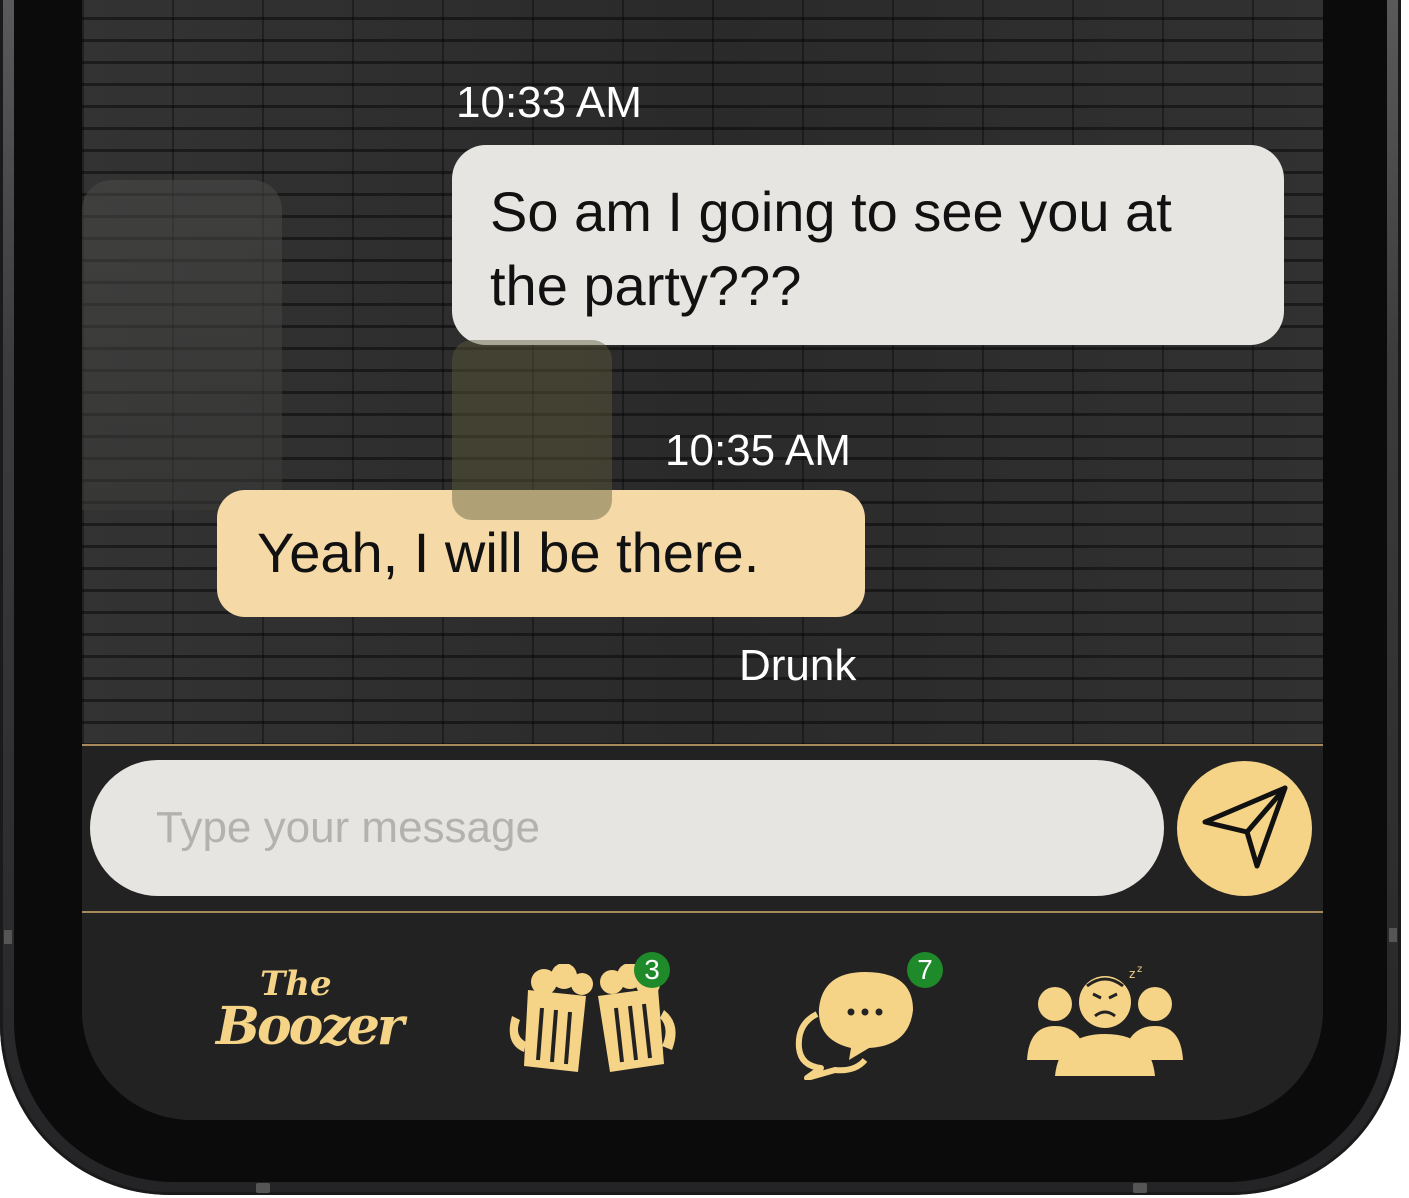 The height and width of the screenshot is (1198, 1409). I want to click on received-message-bubble: Yeah, I will be there., so click(541, 553).